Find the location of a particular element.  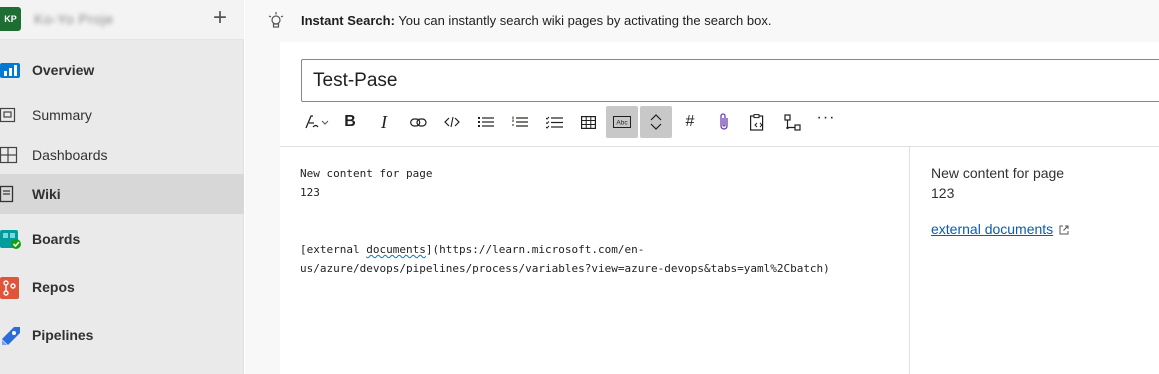

pipelines-icon is located at coordinates (10, 335).